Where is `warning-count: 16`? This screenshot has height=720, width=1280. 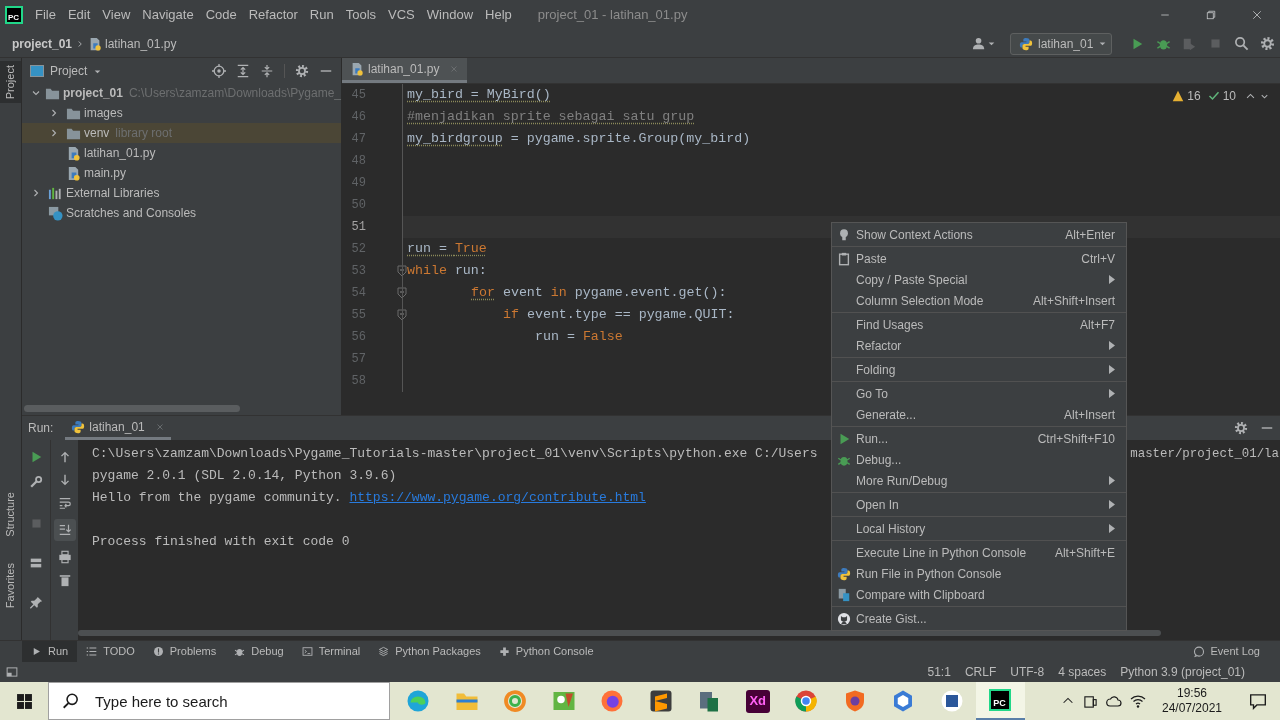 warning-count: 16 is located at coordinates (1194, 96).